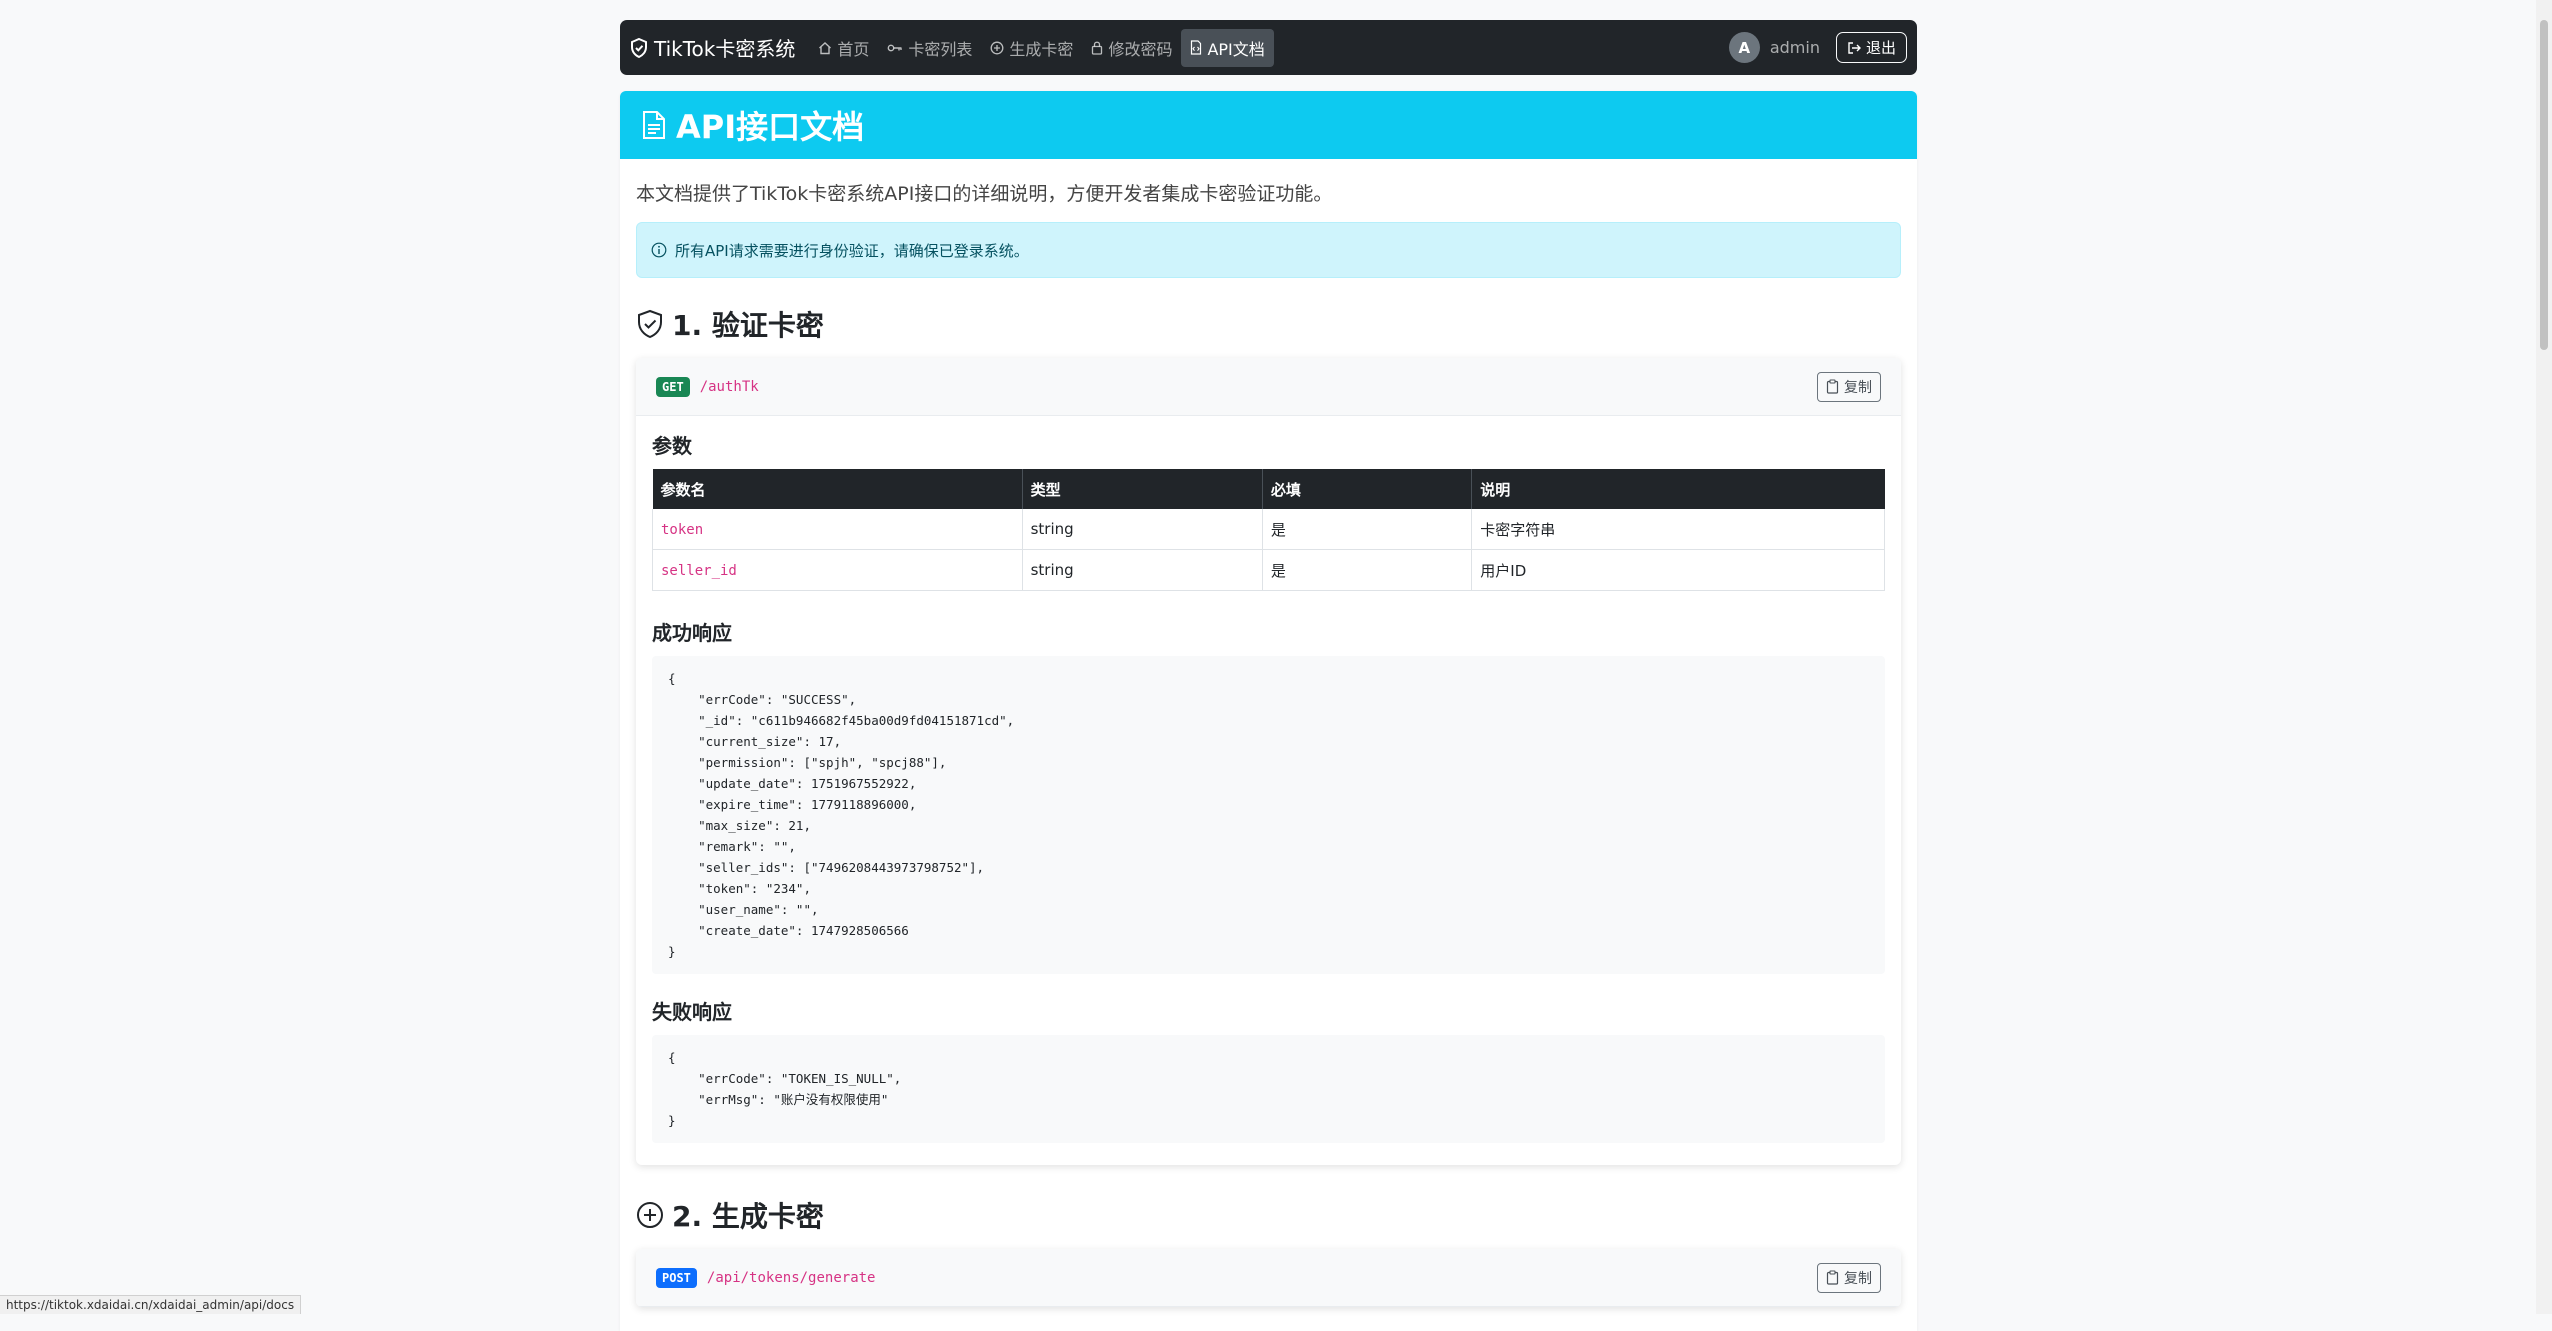 The image size is (2552, 1331). Describe the element at coordinates (895, 47) in the screenshot. I see `key-icon` at that location.